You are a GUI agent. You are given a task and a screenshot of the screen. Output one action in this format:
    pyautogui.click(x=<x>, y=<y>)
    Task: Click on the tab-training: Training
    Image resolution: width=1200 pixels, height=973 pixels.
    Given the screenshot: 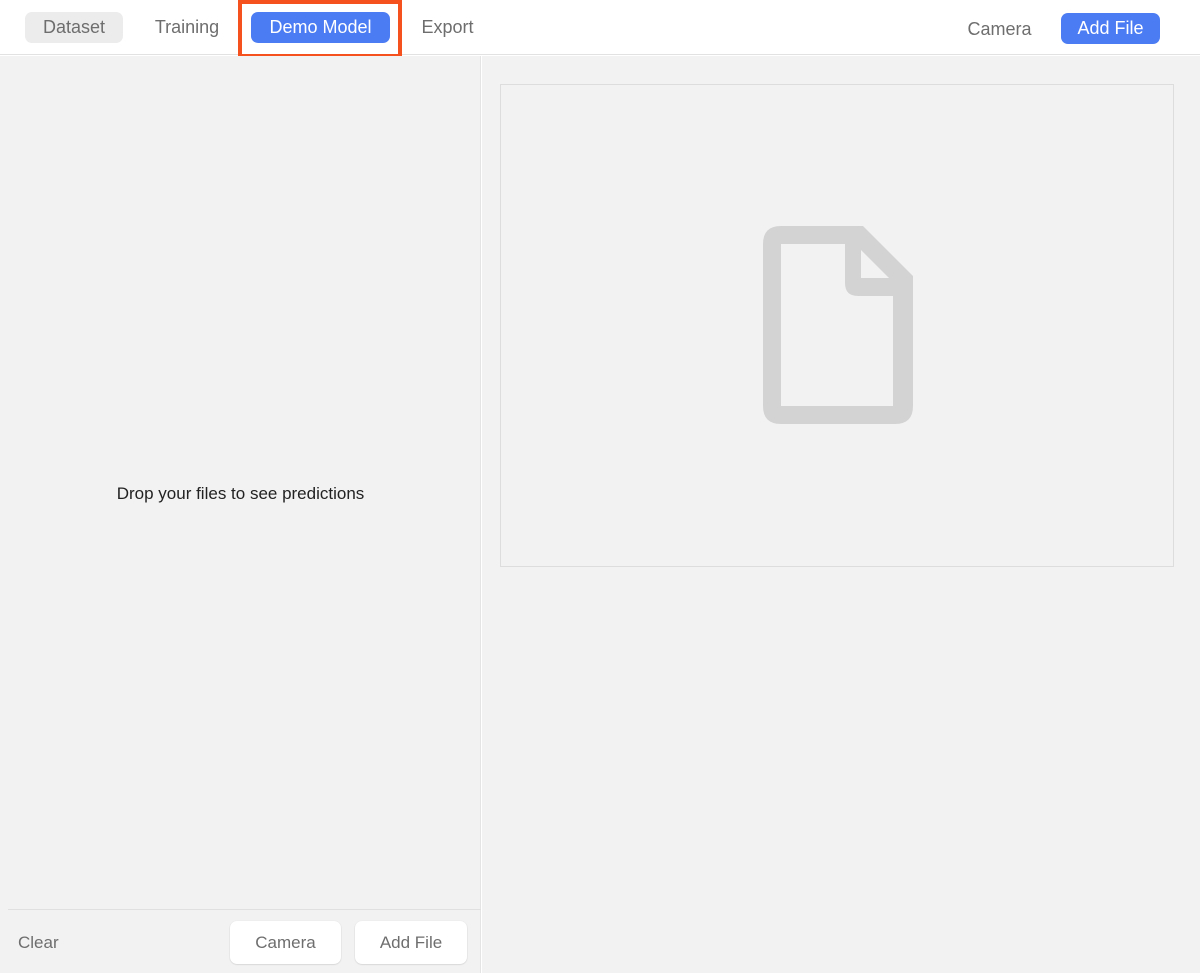 What is the action you would take?
    pyautogui.click(x=187, y=27)
    